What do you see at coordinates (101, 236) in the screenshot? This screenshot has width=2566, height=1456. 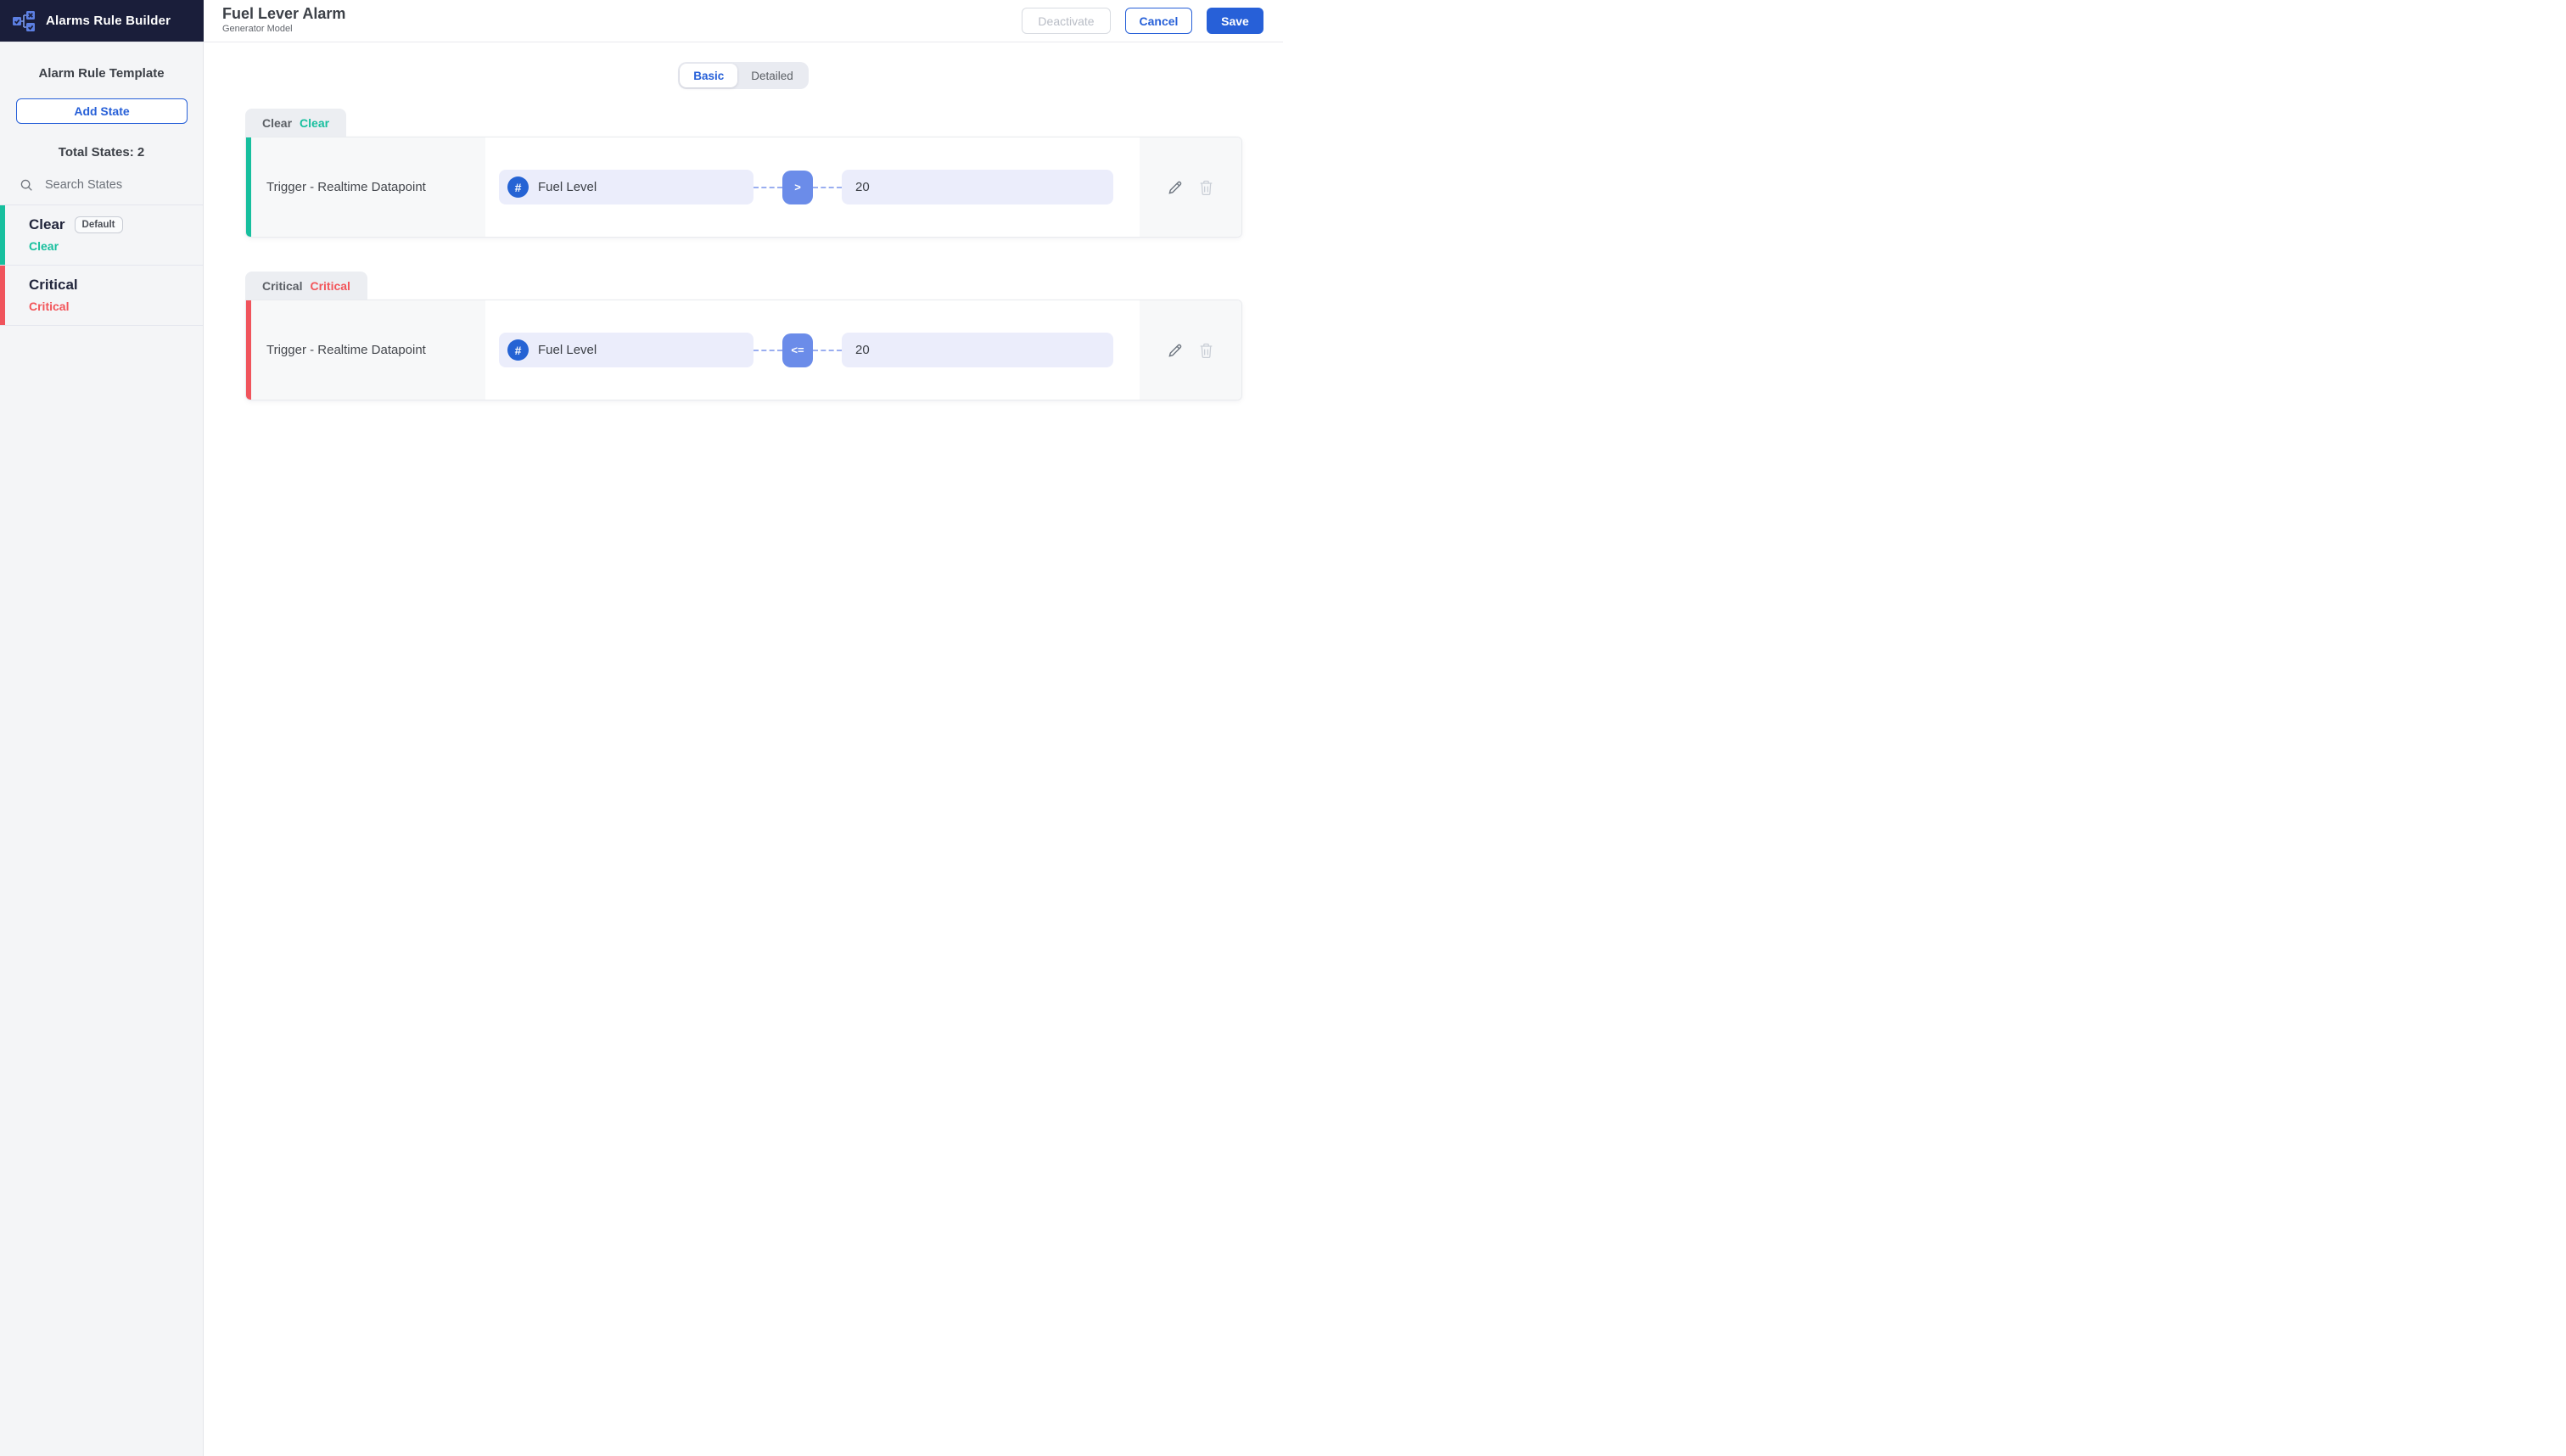 I see `sidebar-item-clear: Clear Default Clear` at bounding box center [101, 236].